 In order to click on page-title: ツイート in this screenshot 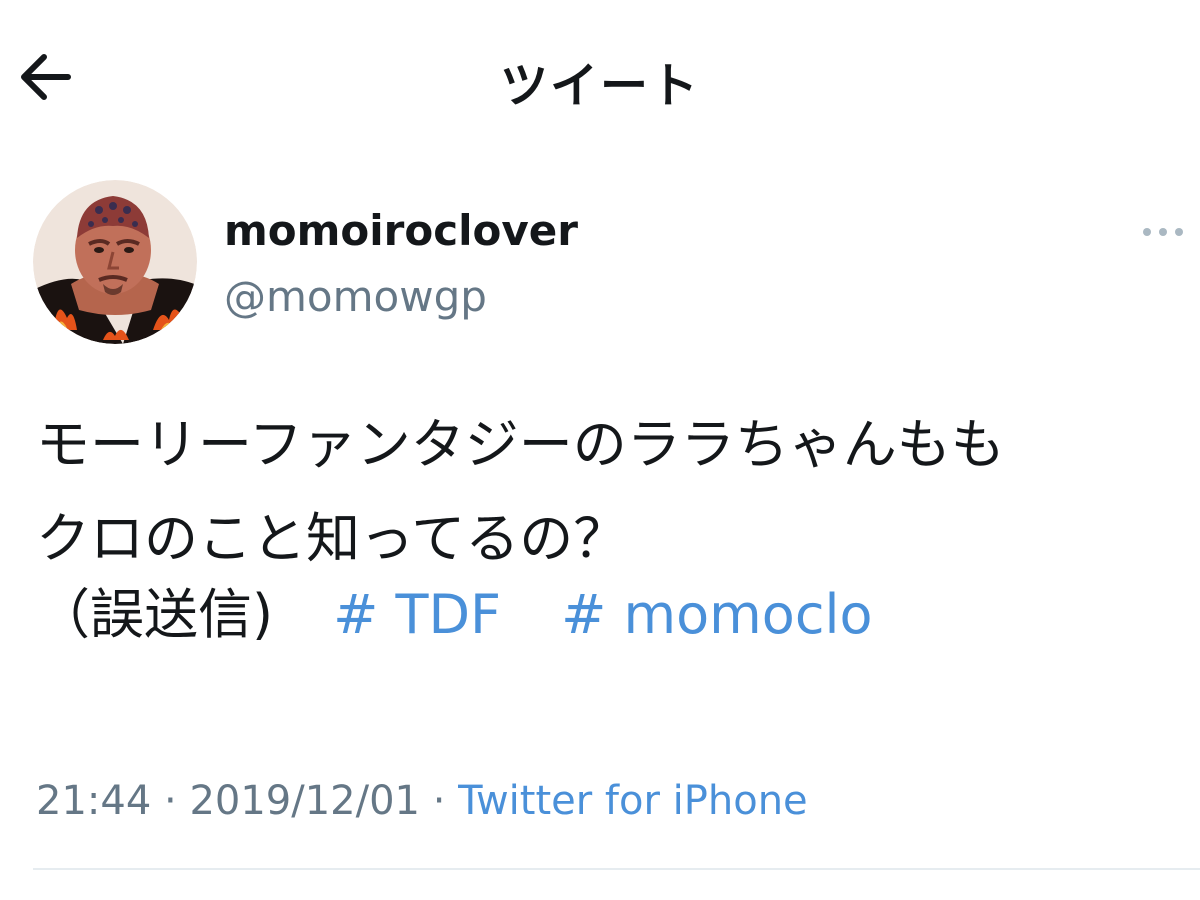, I will do `click(599, 86)`.